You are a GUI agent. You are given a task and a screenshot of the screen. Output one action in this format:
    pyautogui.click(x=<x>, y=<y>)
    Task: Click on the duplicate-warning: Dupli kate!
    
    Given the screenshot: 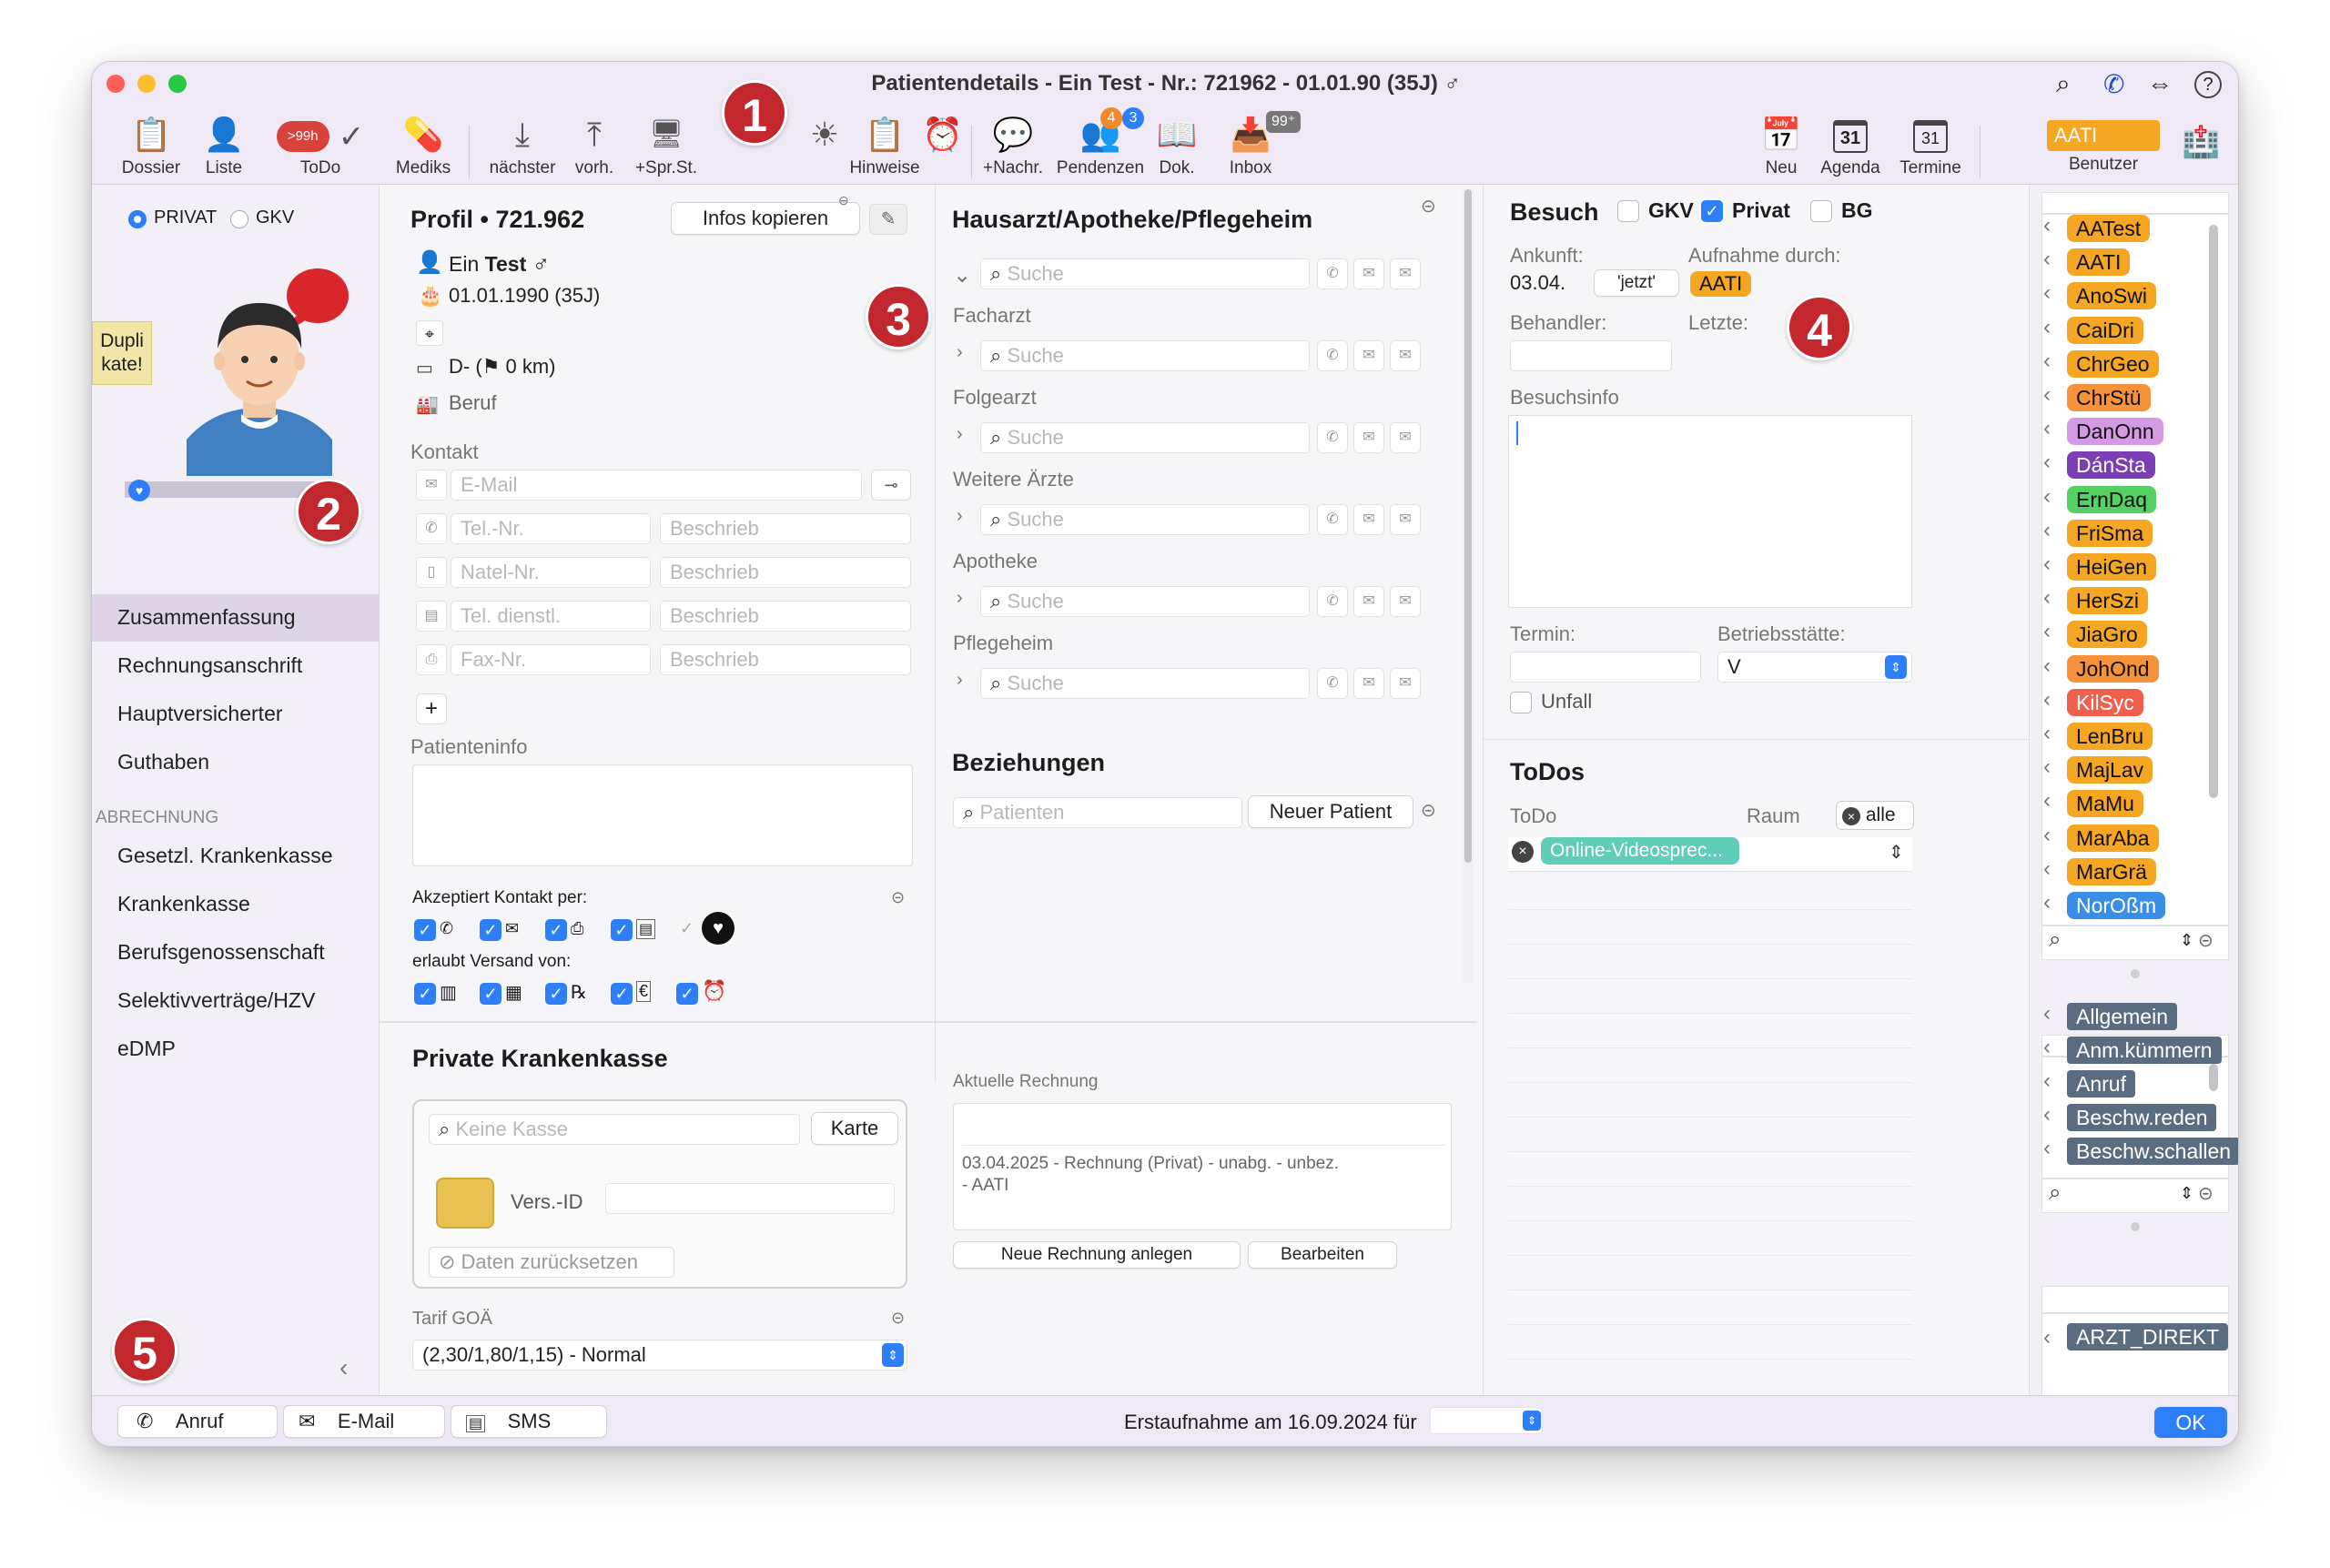 What is the action you would take?
    pyautogui.click(x=122, y=353)
    